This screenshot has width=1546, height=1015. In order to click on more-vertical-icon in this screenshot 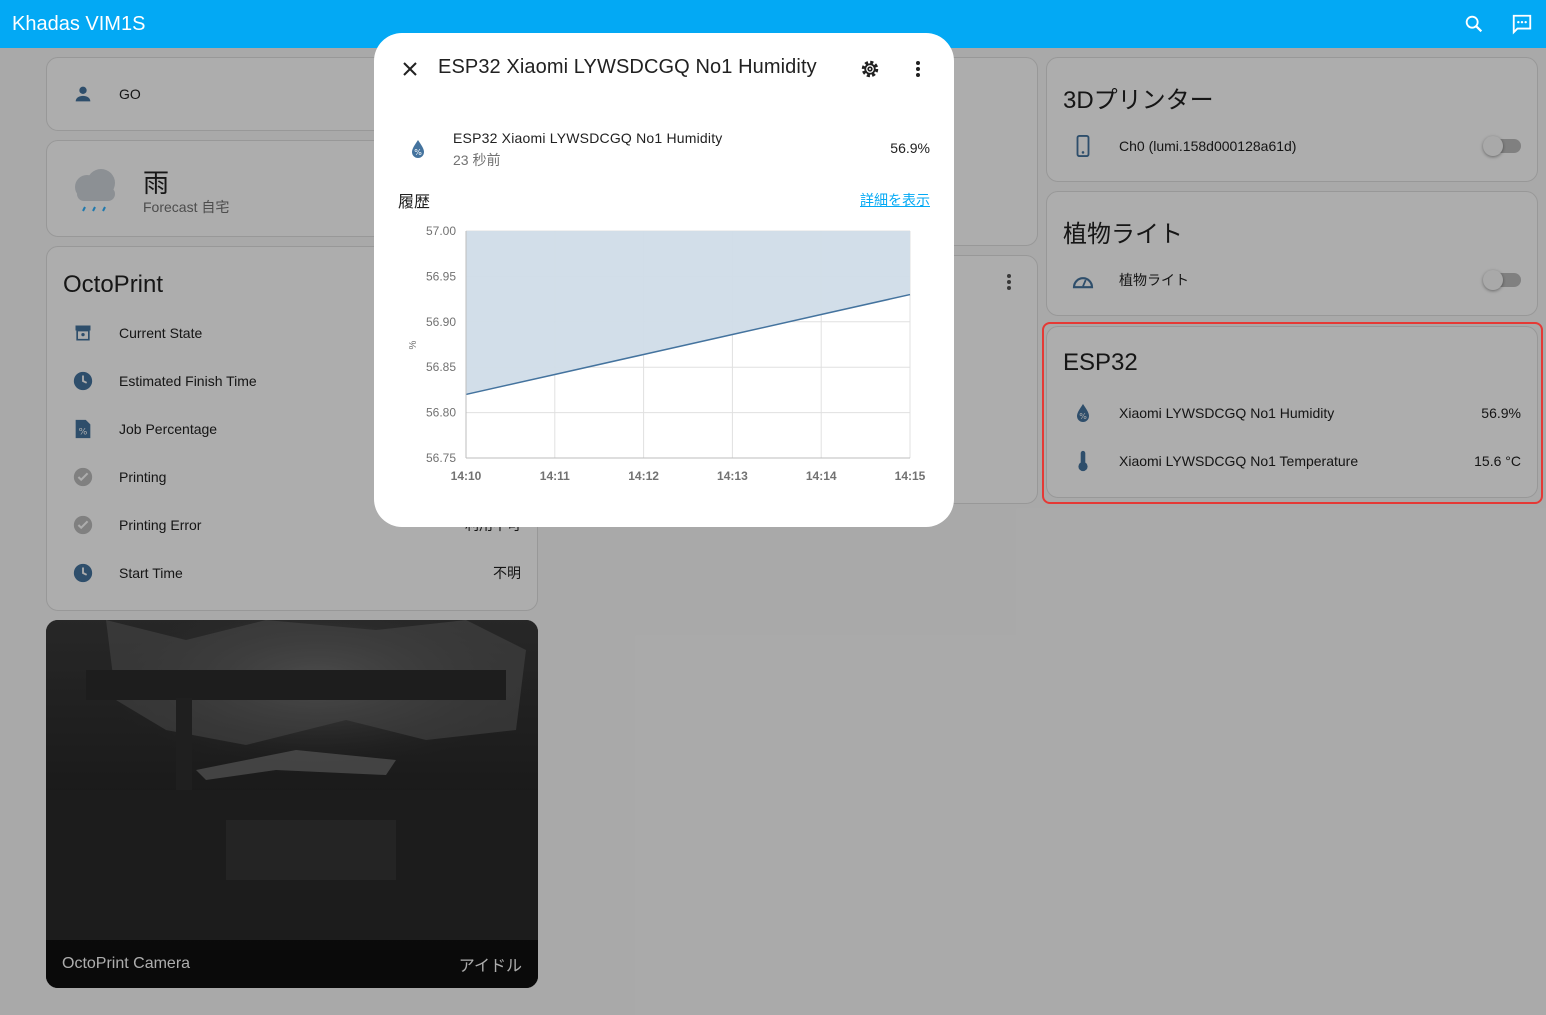, I will do `click(918, 69)`.